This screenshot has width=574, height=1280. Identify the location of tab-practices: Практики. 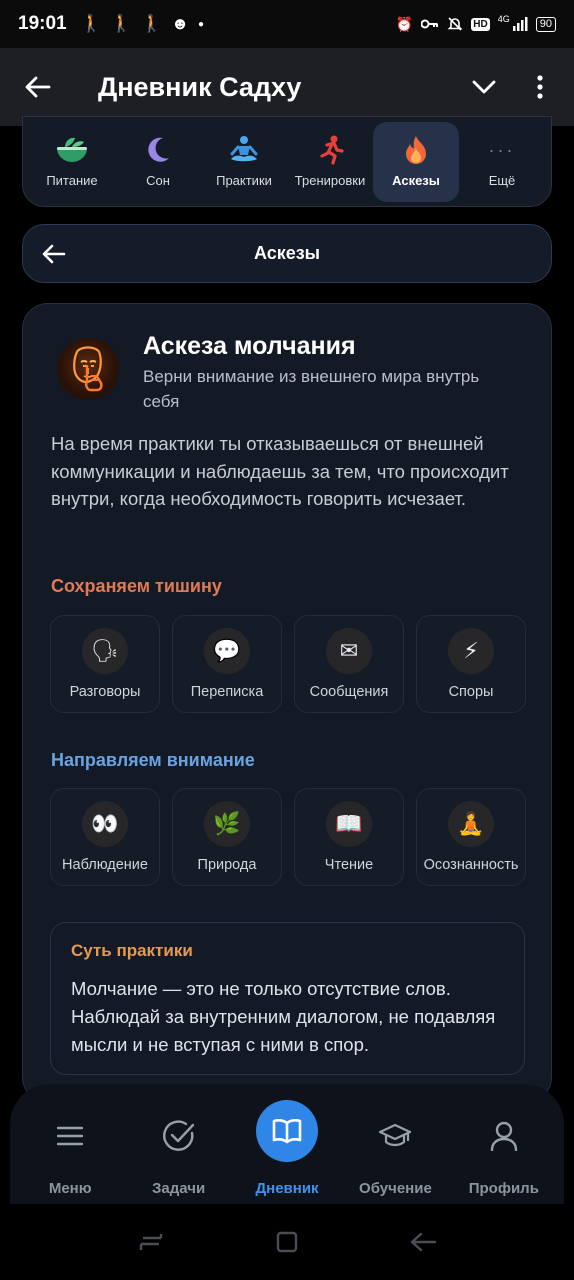
(244, 162).